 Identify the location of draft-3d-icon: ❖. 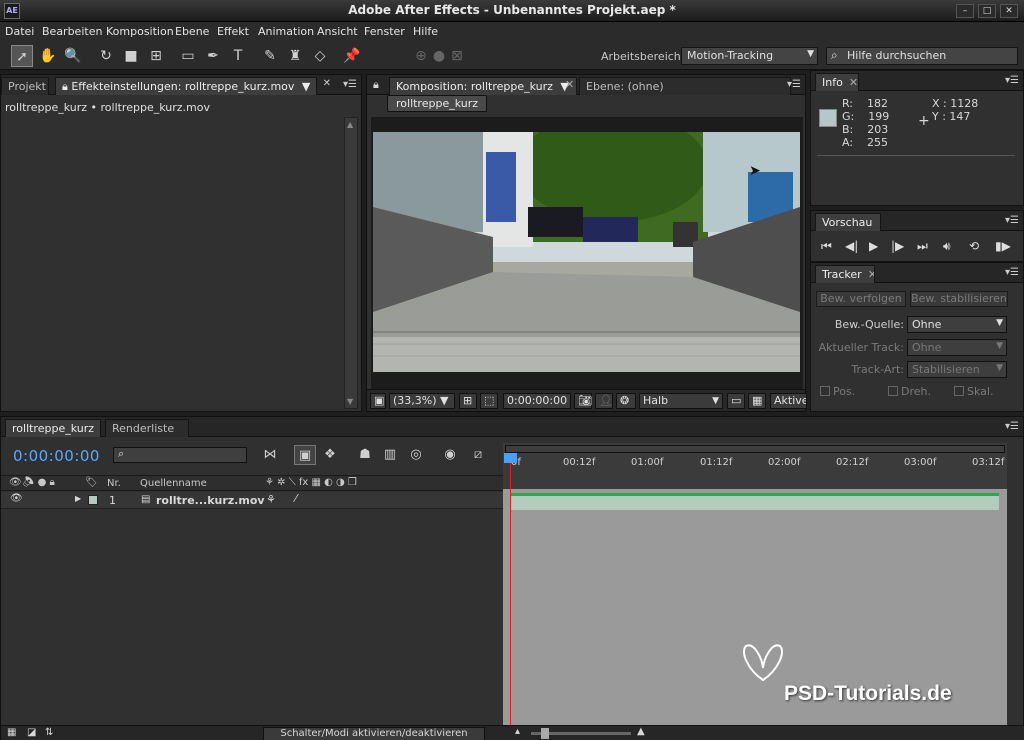
(330, 455).